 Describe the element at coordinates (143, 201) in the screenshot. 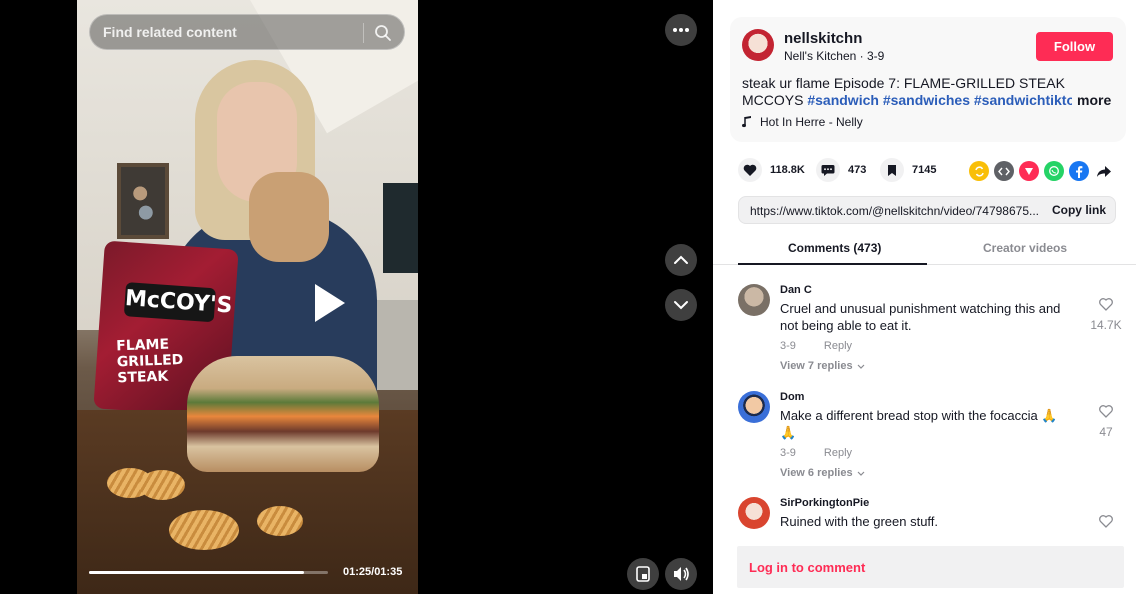

I see `video-wall-picture` at that location.